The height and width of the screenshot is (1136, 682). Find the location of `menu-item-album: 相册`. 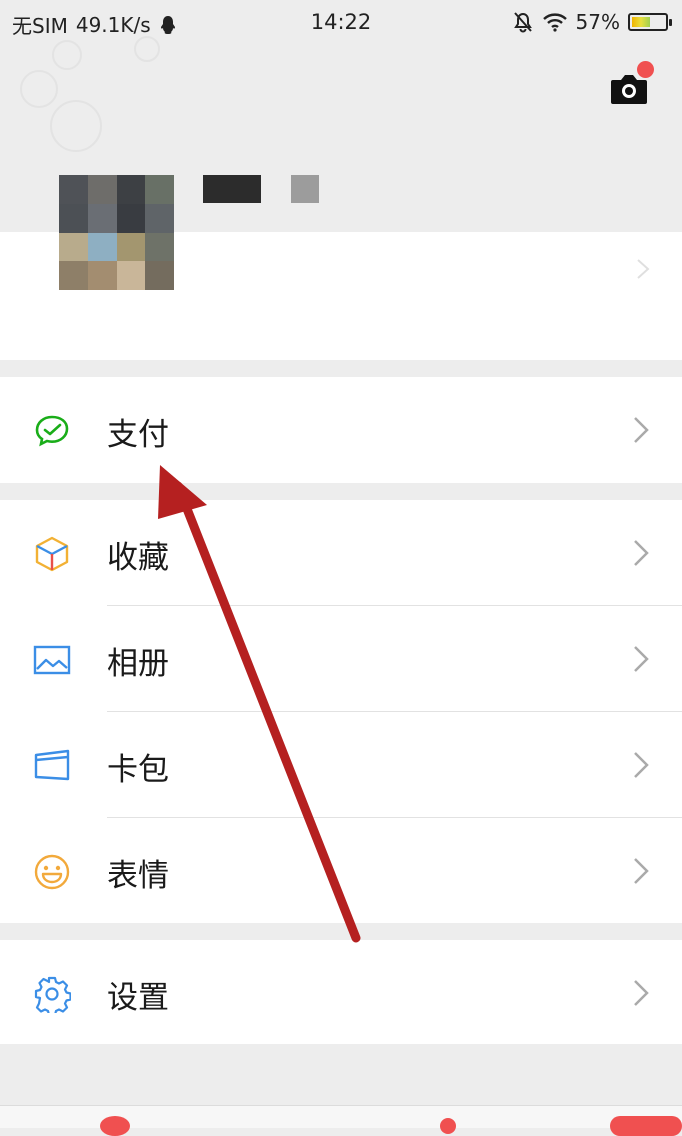

menu-item-album: 相册 is located at coordinates (341, 659).